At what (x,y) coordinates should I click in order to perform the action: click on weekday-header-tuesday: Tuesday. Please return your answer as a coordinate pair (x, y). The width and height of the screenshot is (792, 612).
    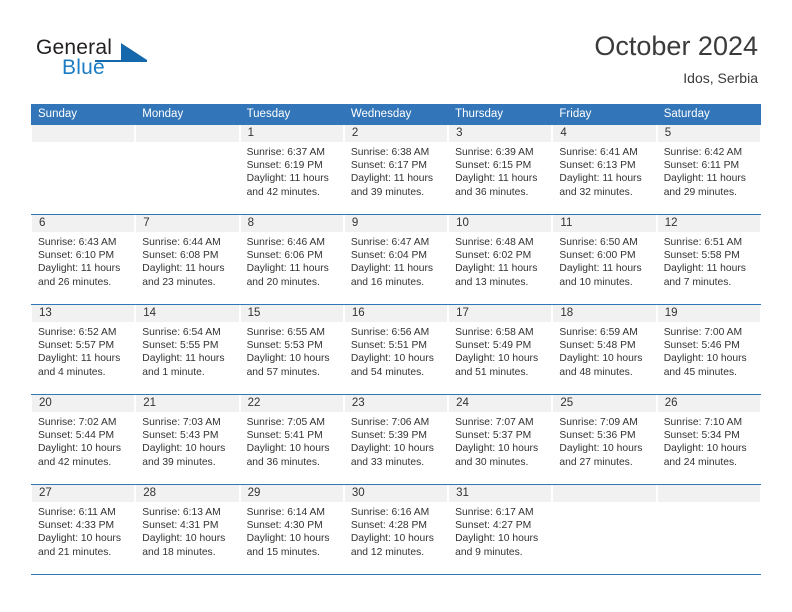
    Looking at the image, I should click on (268, 114).